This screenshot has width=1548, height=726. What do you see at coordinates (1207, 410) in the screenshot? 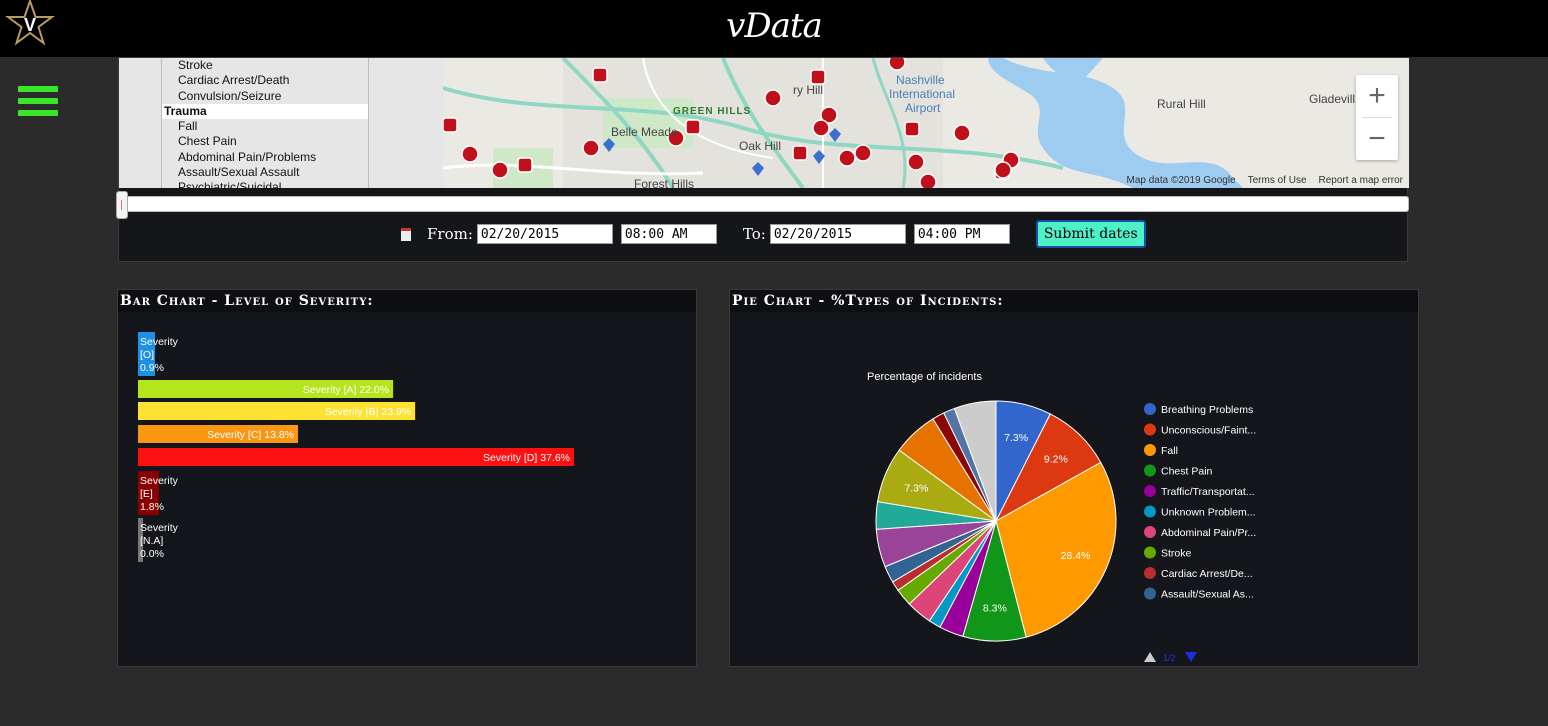
I see `legend-label: Breathing Problems` at bounding box center [1207, 410].